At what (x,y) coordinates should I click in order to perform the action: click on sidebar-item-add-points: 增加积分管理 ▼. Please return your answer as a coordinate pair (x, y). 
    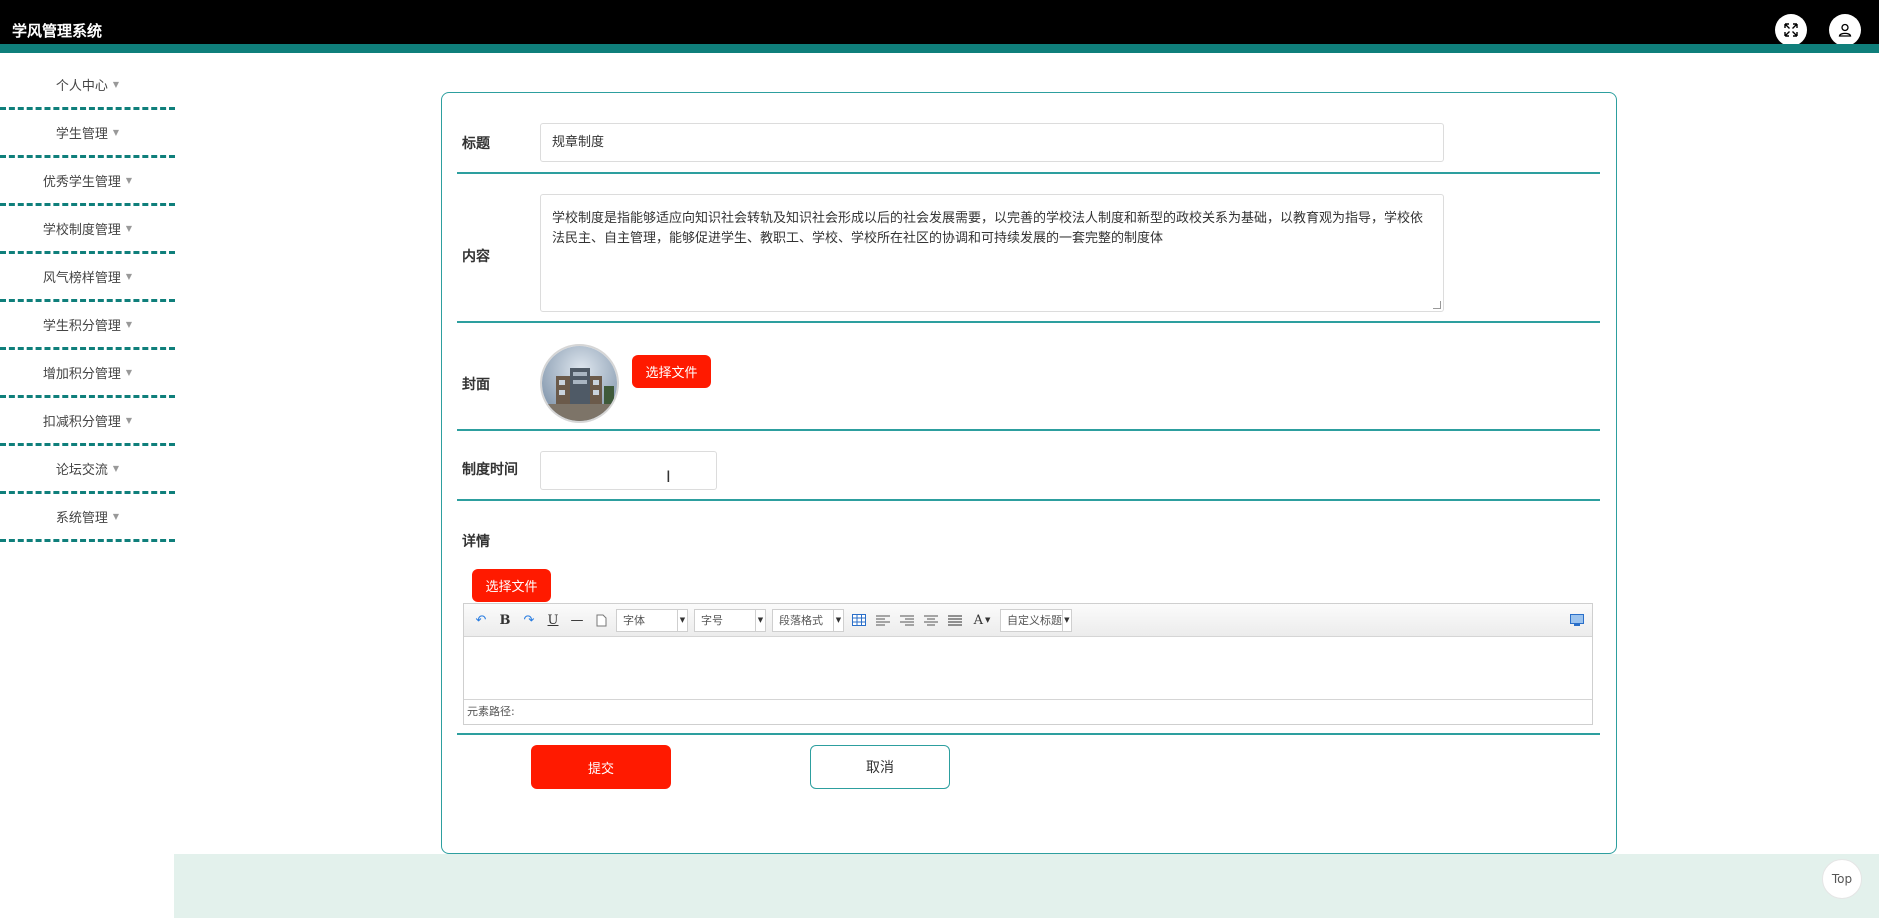
    Looking at the image, I should click on (87, 374).